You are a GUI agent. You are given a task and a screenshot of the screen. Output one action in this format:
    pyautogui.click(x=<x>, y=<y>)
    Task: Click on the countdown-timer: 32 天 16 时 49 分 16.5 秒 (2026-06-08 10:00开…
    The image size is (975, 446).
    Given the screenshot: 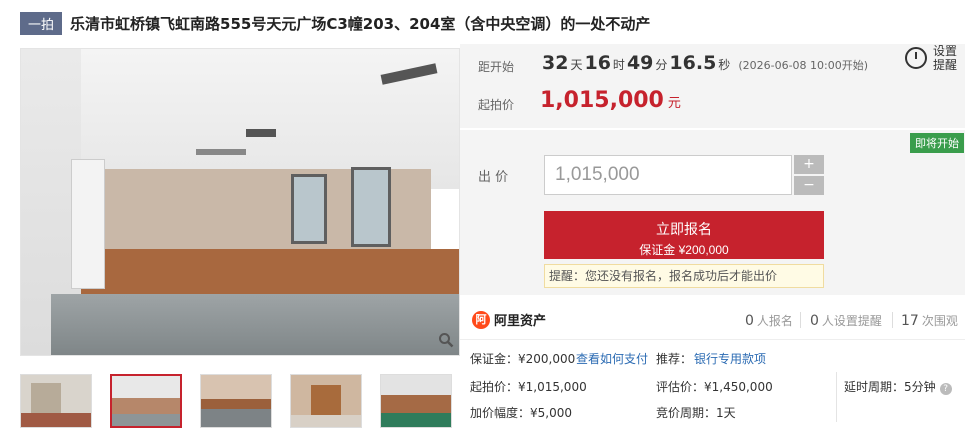 What is the action you would take?
    pyautogui.click(x=705, y=63)
    